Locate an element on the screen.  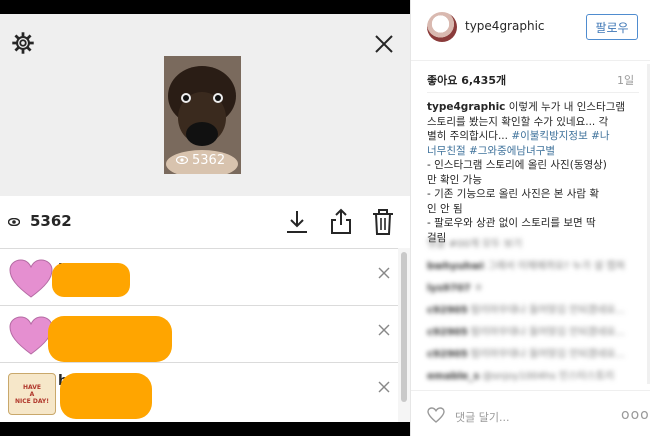
user-avatar is located at coordinates (442, 27).